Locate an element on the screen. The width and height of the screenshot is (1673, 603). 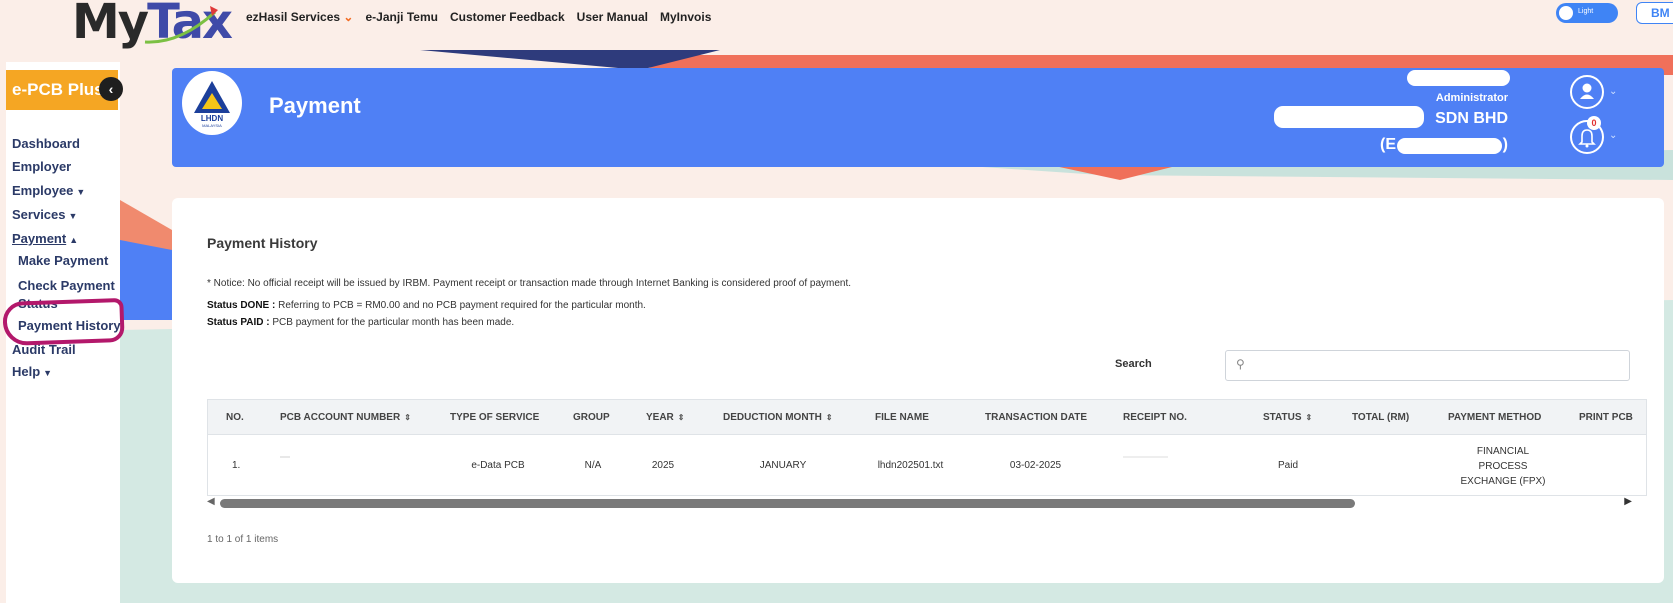
company-name: SDN BHD is located at coordinates (1471, 118).